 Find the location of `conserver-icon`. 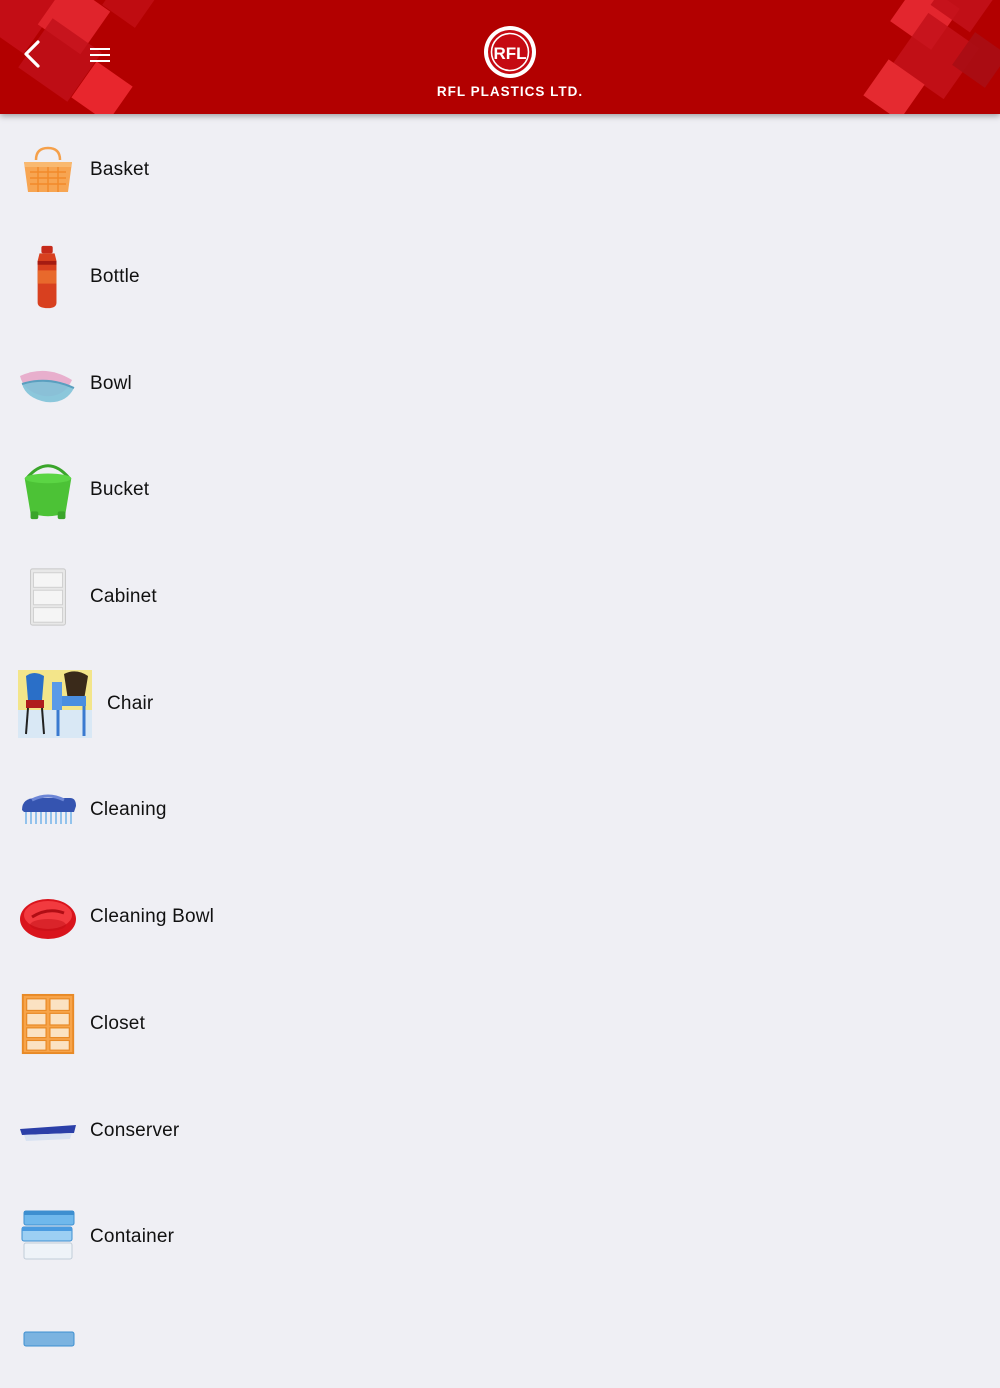

conserver-icon is located at coordinates (48, 1132).